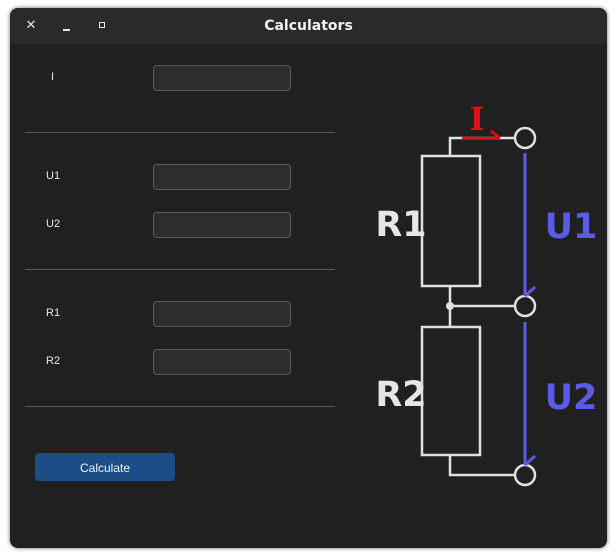  Describe the element at coordinates (53, 77) in the screenshot. I see `current-label: I` at that location.